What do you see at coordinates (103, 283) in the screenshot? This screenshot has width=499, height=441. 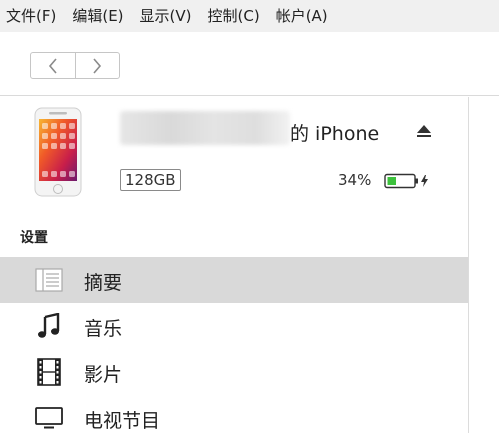 I see `sidebar-item-label: 摘要` at bounding box center [103, 283].